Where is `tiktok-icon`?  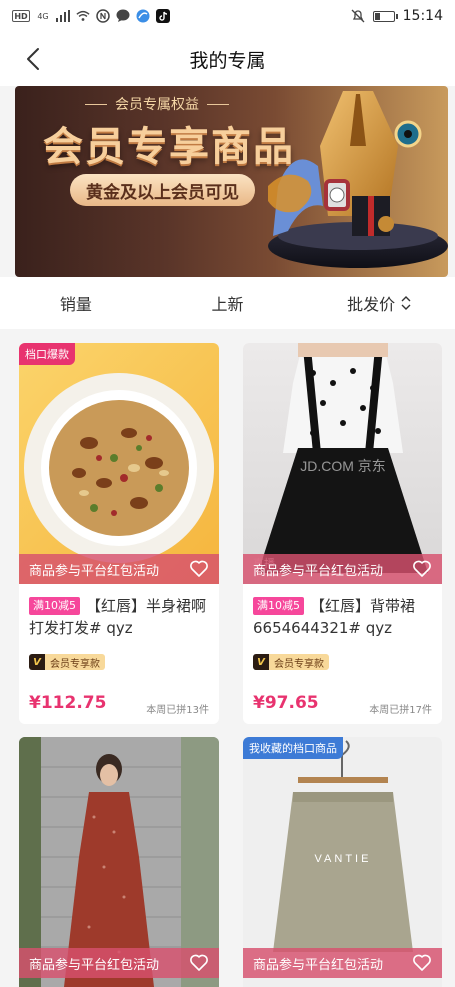 tiktok-icon is located at coordinates (163, 16).